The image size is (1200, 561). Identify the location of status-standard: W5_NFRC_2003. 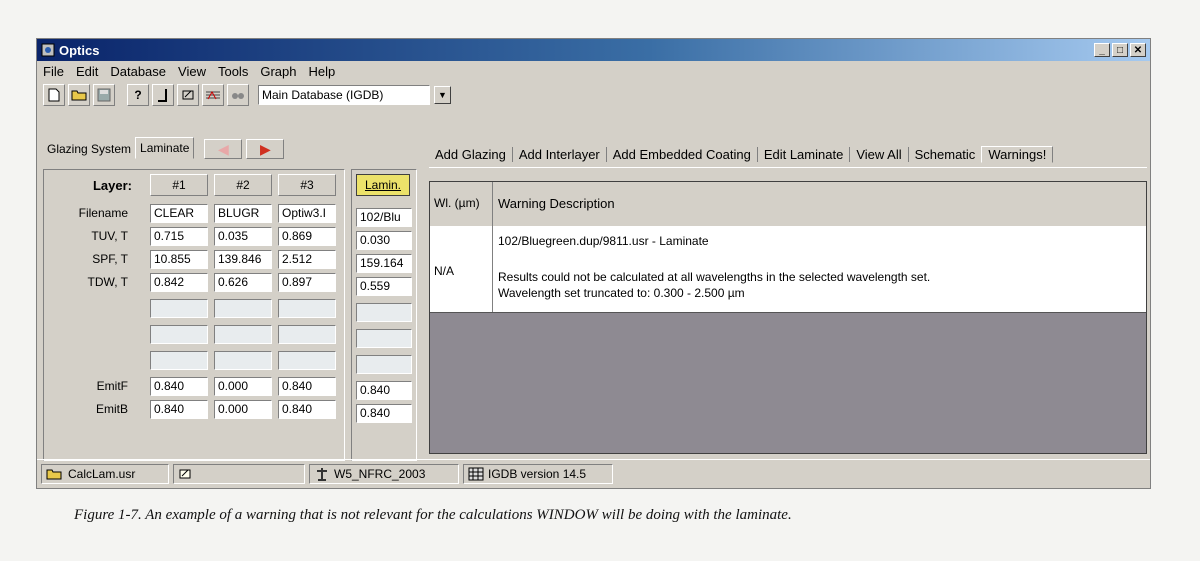
(380, 474).